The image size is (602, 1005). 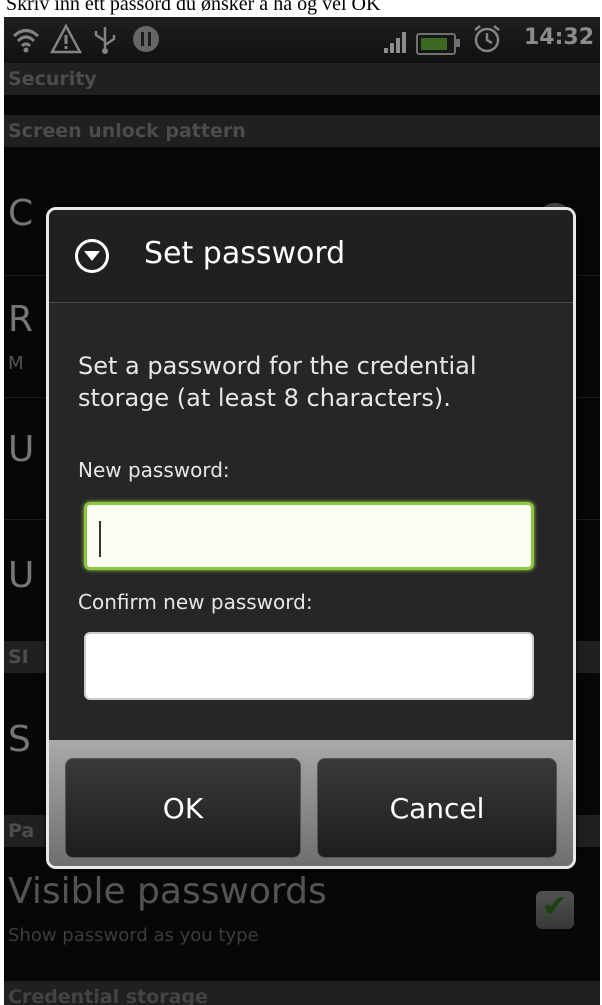 What do you see at coordinates (100, 539) in the screenshot?
I see `text-caret` at bounding box center [100, 539].